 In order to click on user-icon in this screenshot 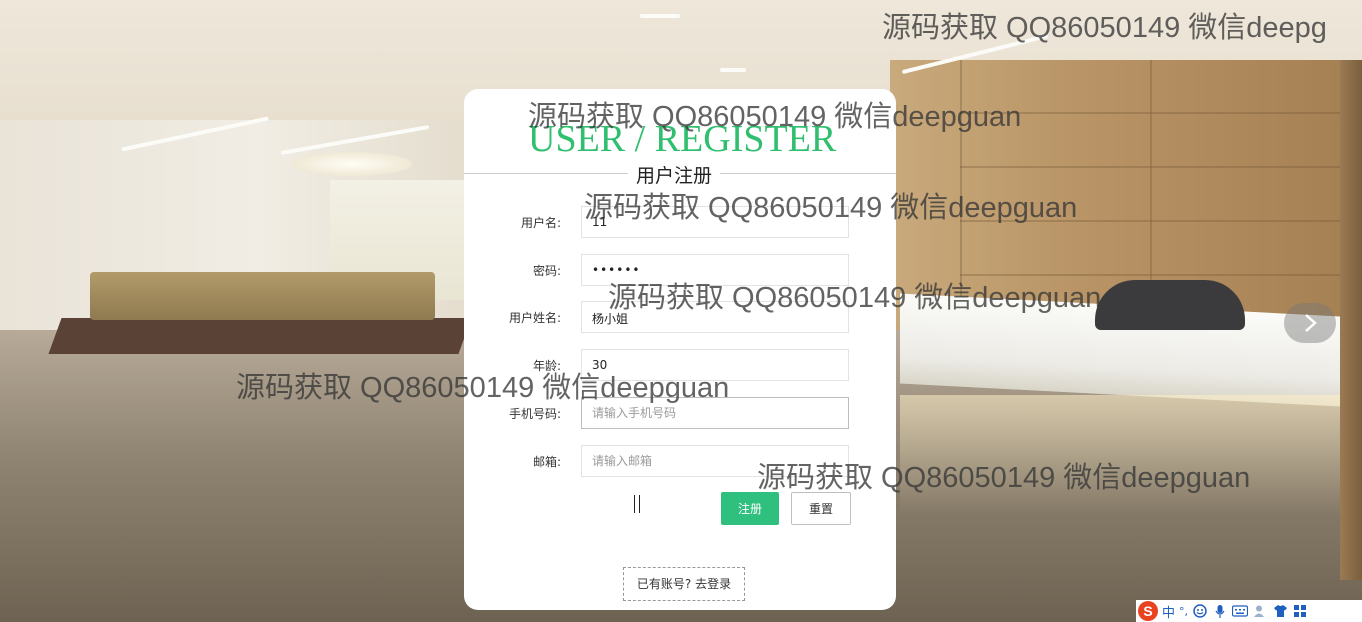, I will do `click(1260, 611)`.